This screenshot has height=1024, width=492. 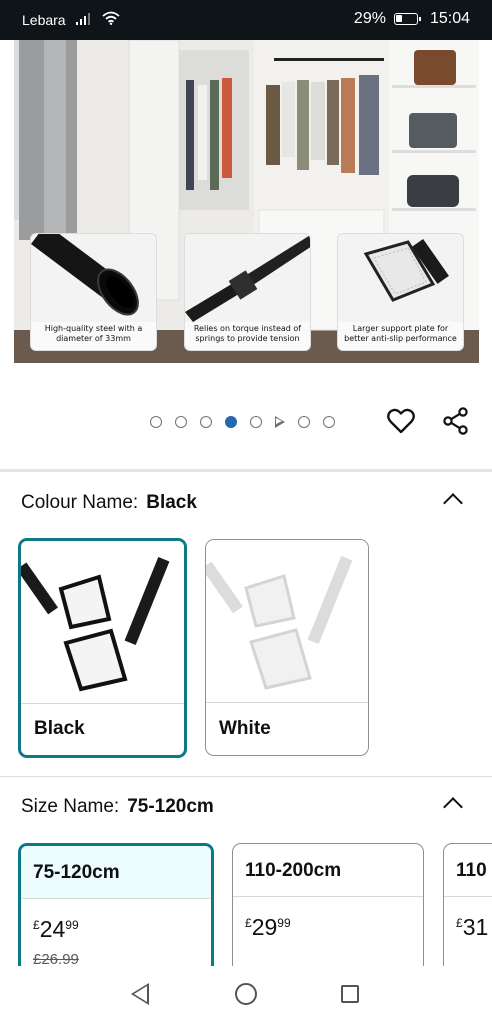 I want to click on swatch-label: White, so click(x=245, y=728).